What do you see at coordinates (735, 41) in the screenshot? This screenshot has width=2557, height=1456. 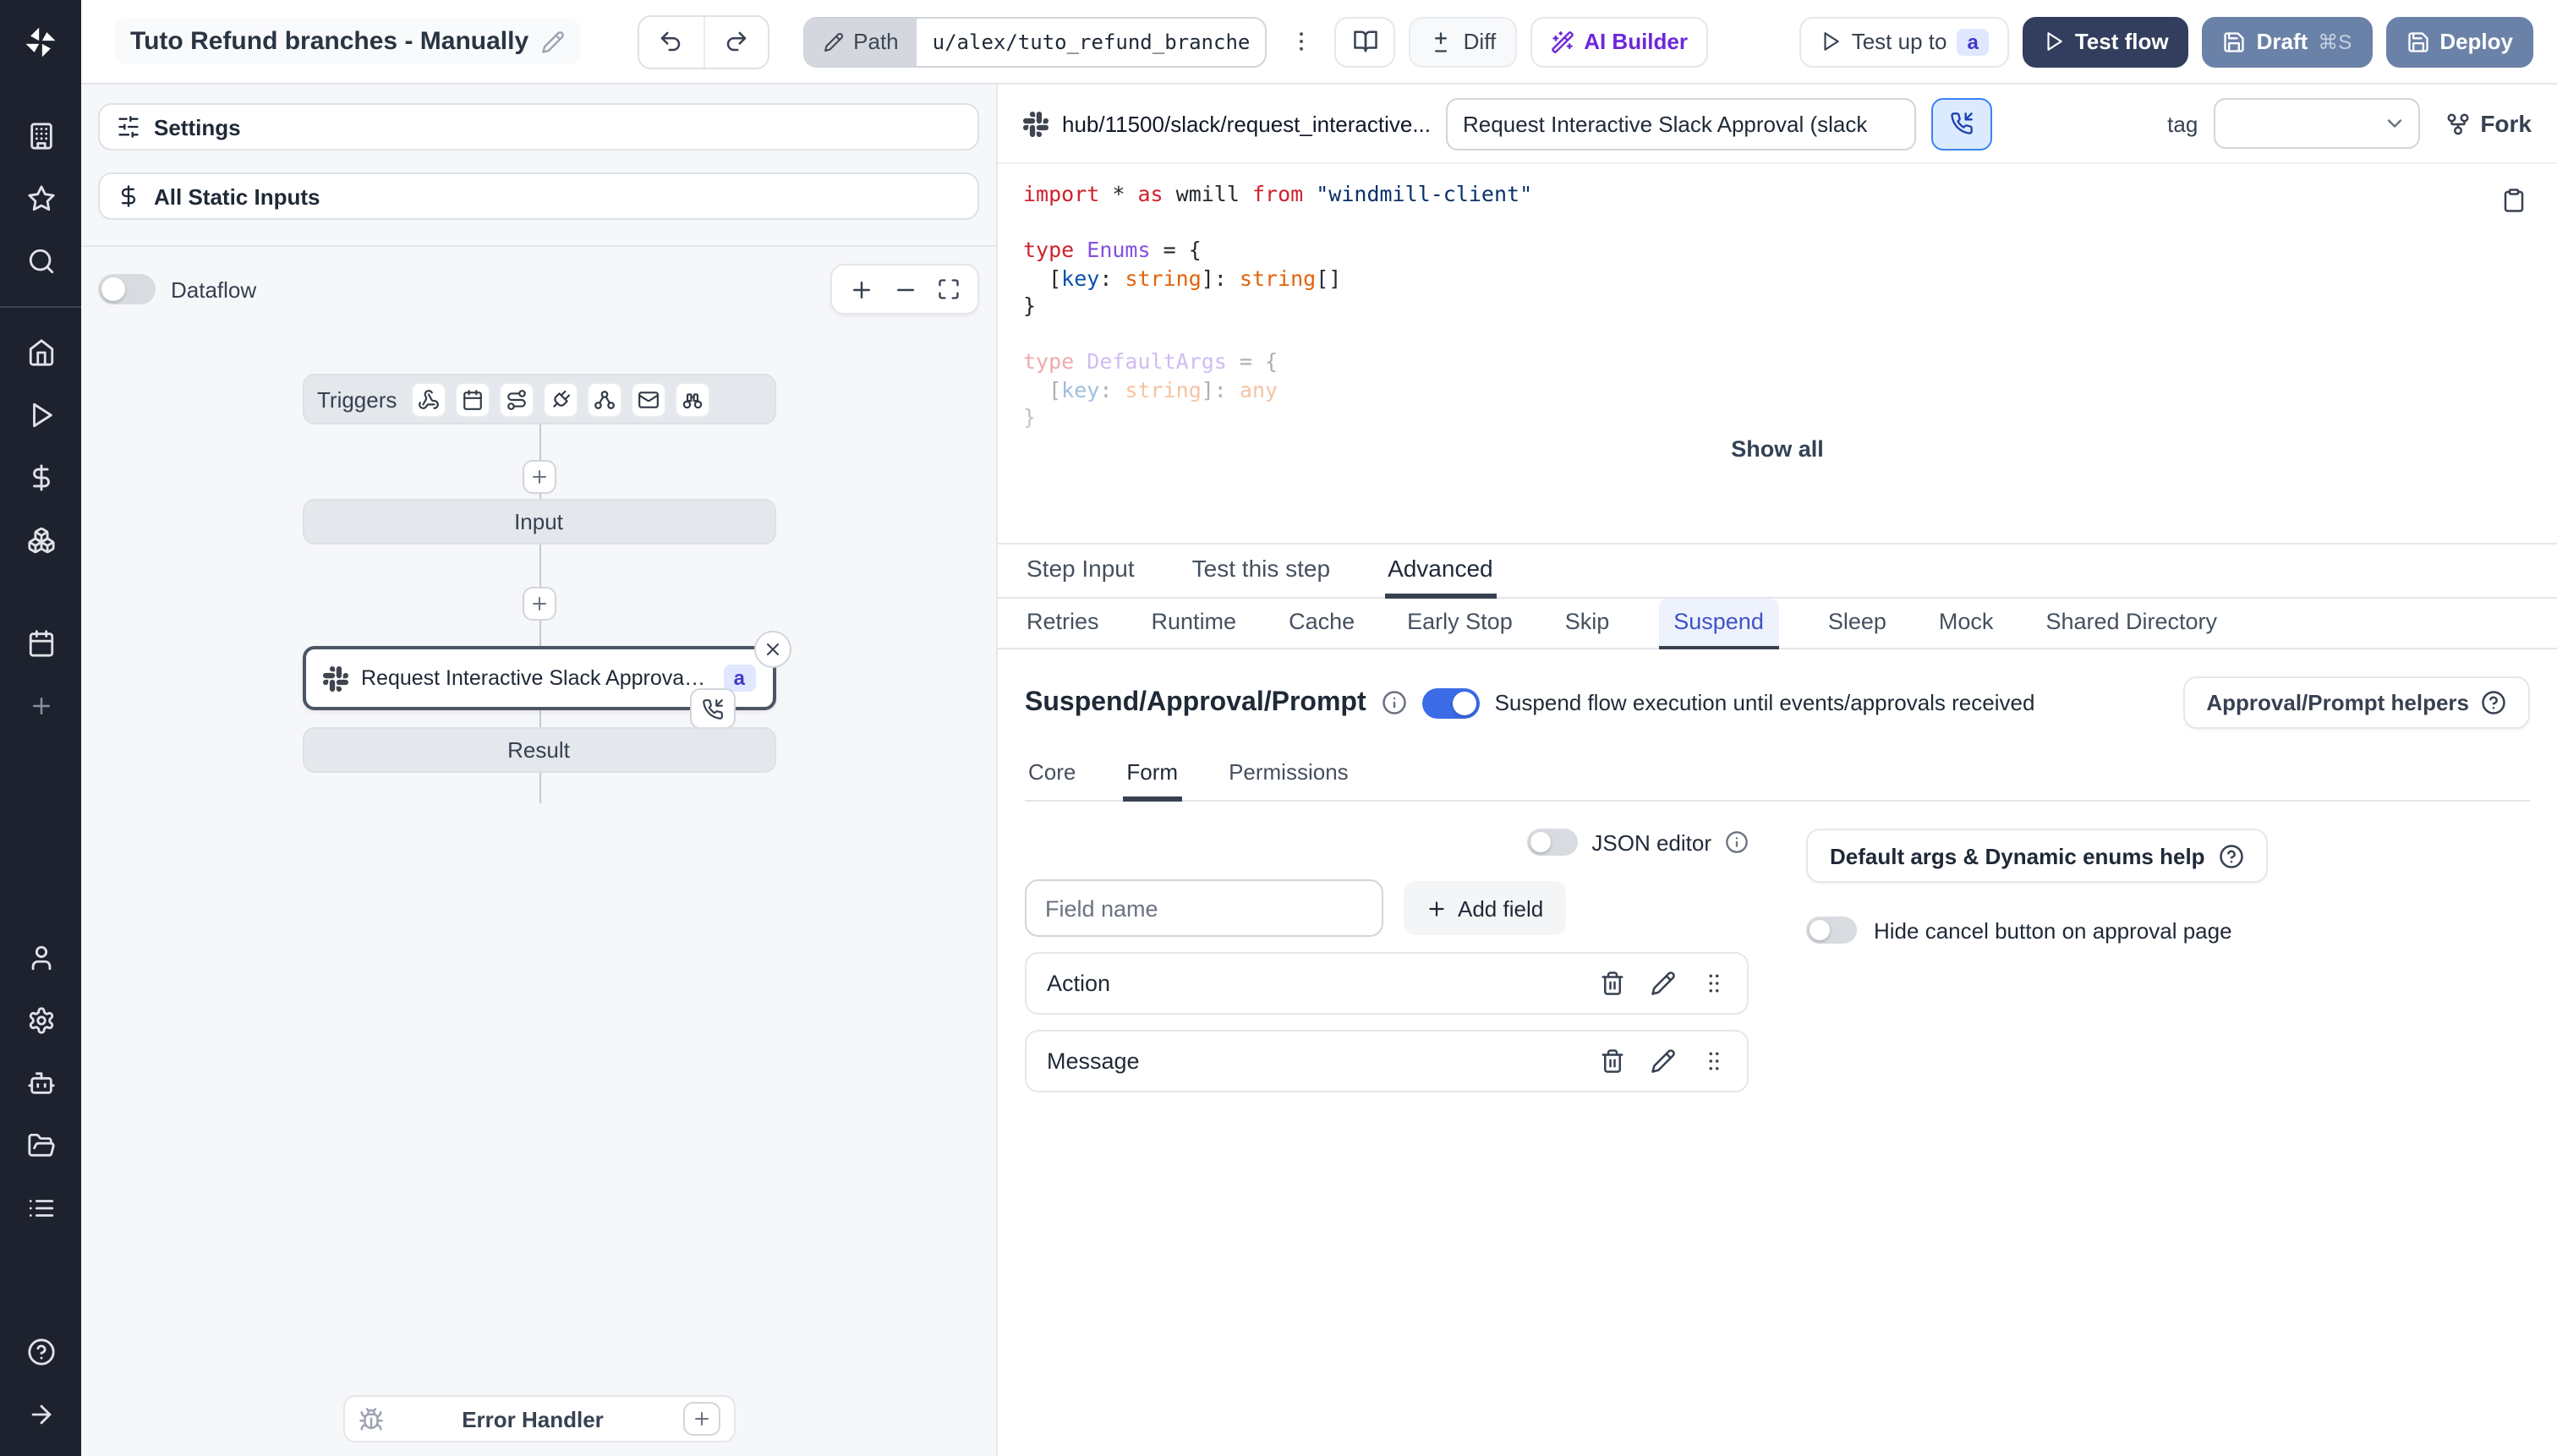 I see `redo-button` at bounding box center [735, 41].